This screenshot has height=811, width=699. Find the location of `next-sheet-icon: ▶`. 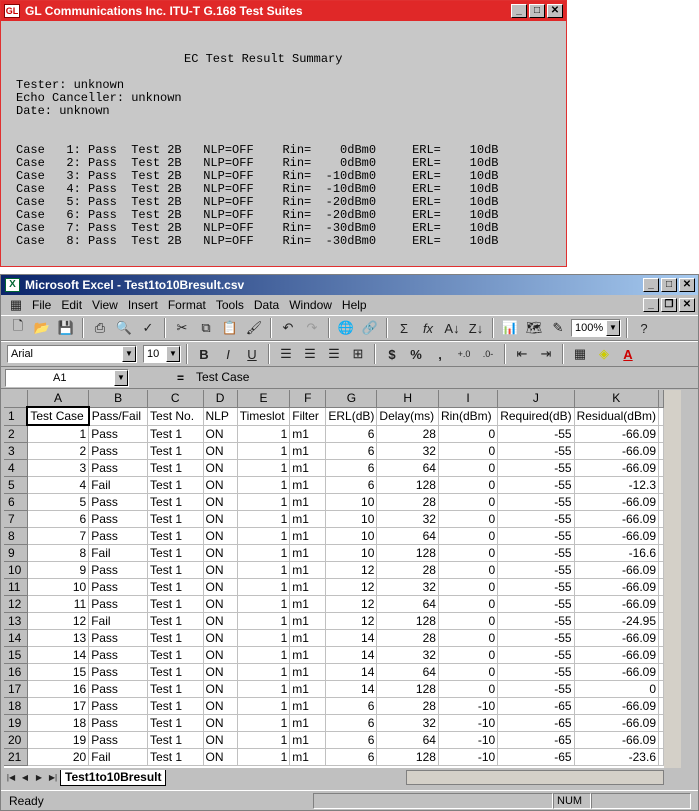

next-sheet-icon: ▶ is located at coordinates (39, 778).